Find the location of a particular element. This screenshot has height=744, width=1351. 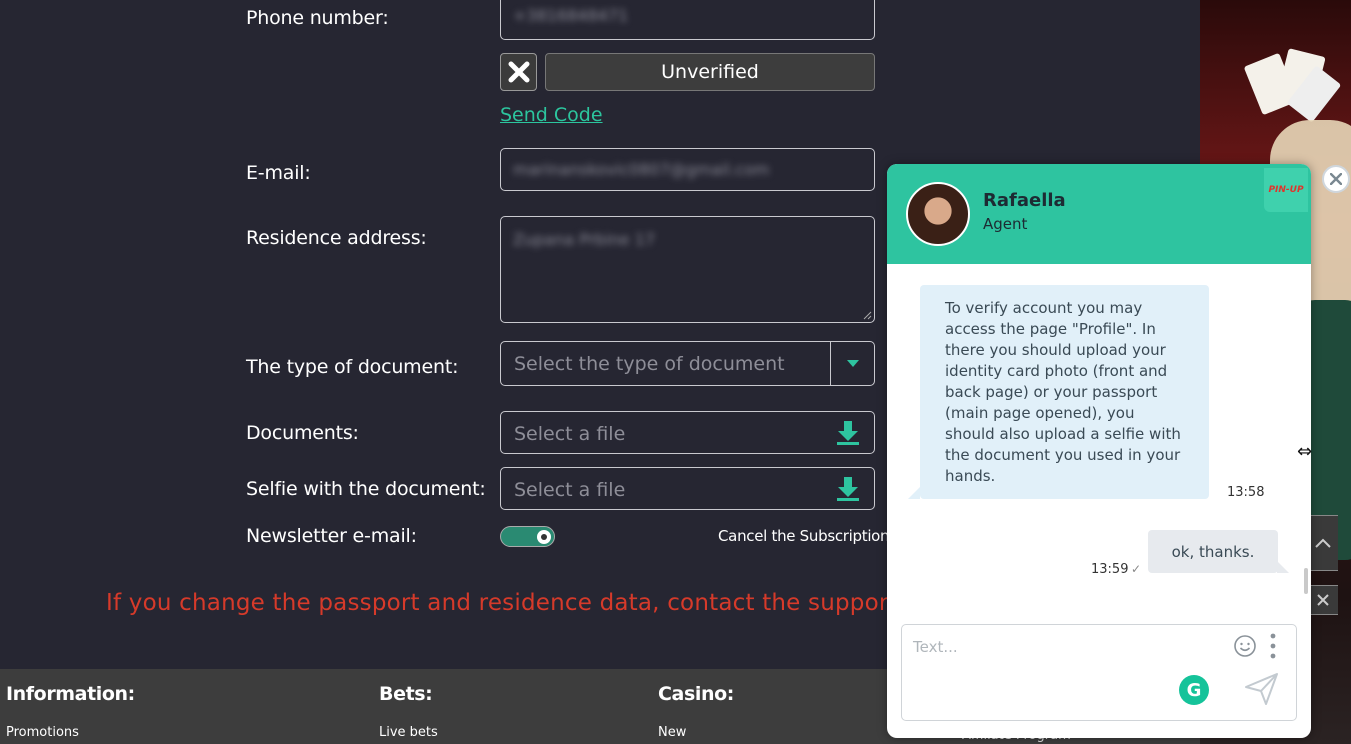

footer-heading-bets: Bets: is located at coordinates (406, 694).